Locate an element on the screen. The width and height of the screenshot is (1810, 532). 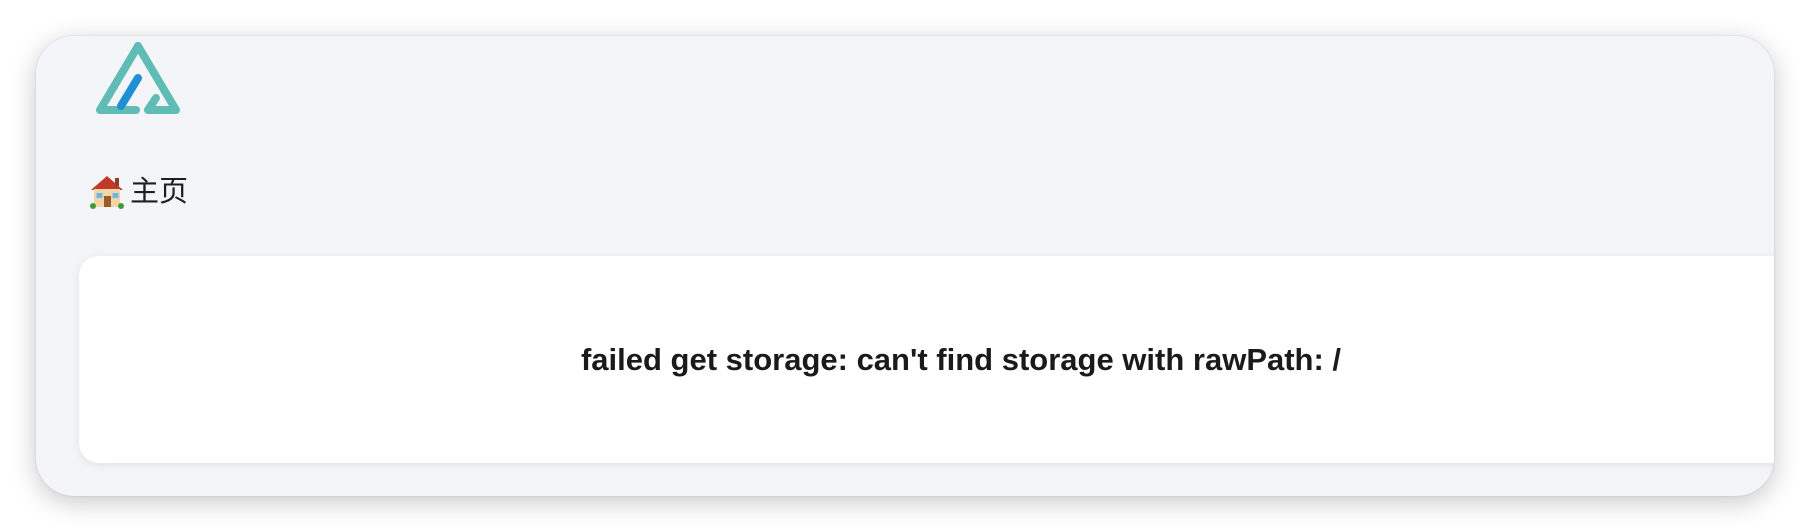
alist-logo-icon is located at coordinates (138, 78).